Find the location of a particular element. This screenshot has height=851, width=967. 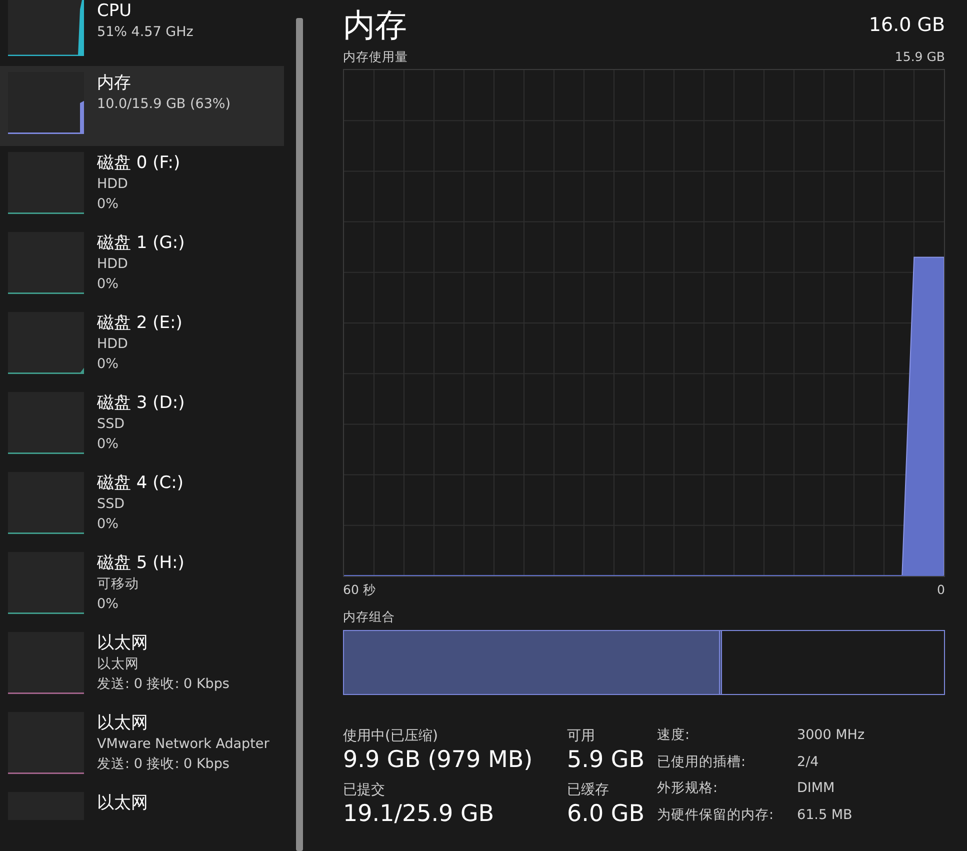

stat-value: 19.1/25.9 GB is located at coordinates (419, 815).